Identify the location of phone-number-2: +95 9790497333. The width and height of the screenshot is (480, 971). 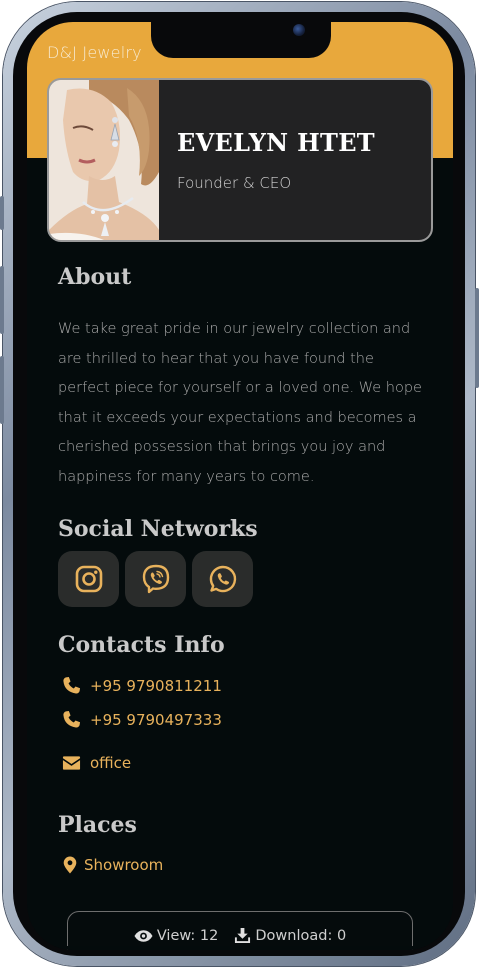
(156, 719).